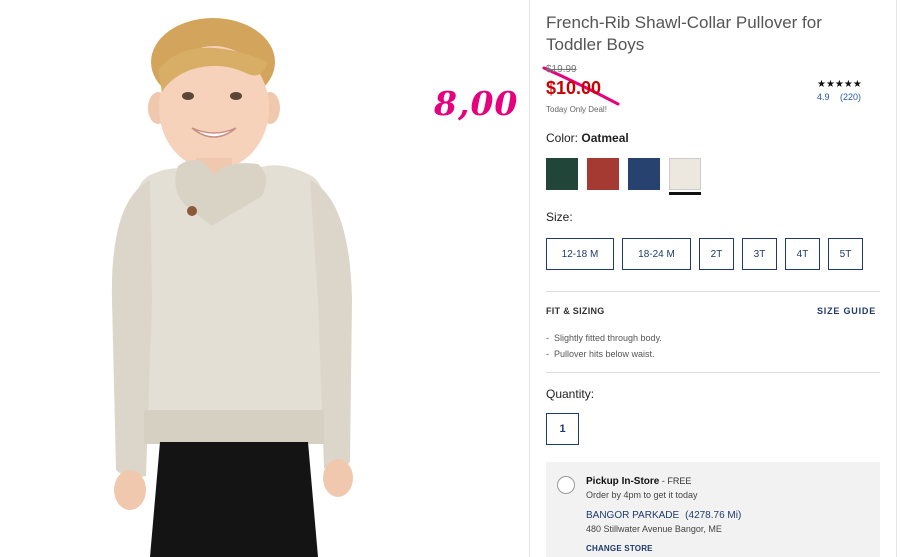 The image size is (901, 557). What do you see at coordinates (604, 338) in the screenshot?
I see `list-item: - Slightly fitted through body.` at bounding box center [604, 338].